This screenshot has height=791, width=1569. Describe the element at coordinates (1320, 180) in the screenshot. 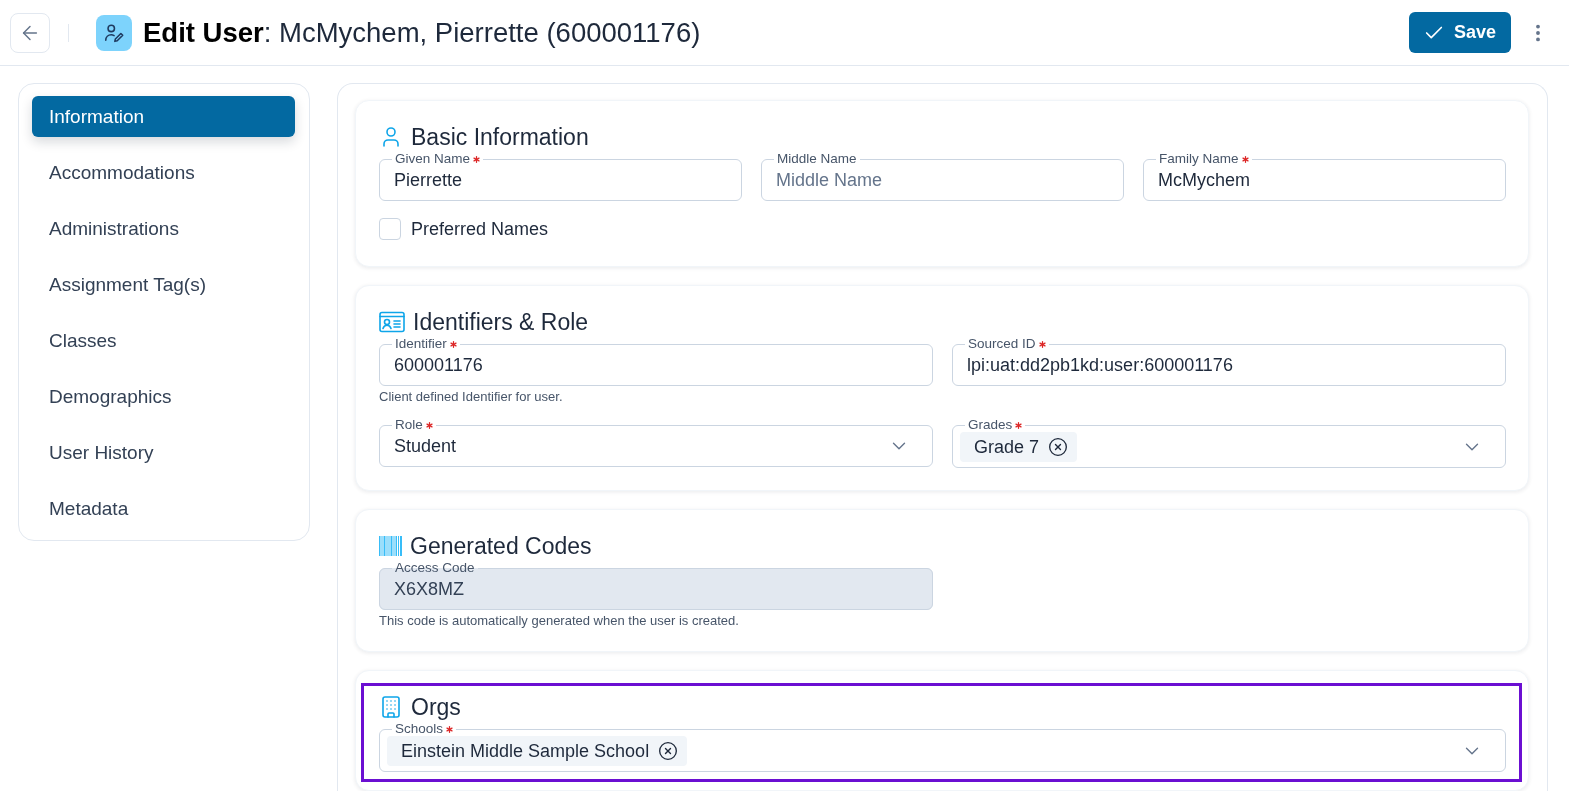

I see `text-input: McMychem` at that location.